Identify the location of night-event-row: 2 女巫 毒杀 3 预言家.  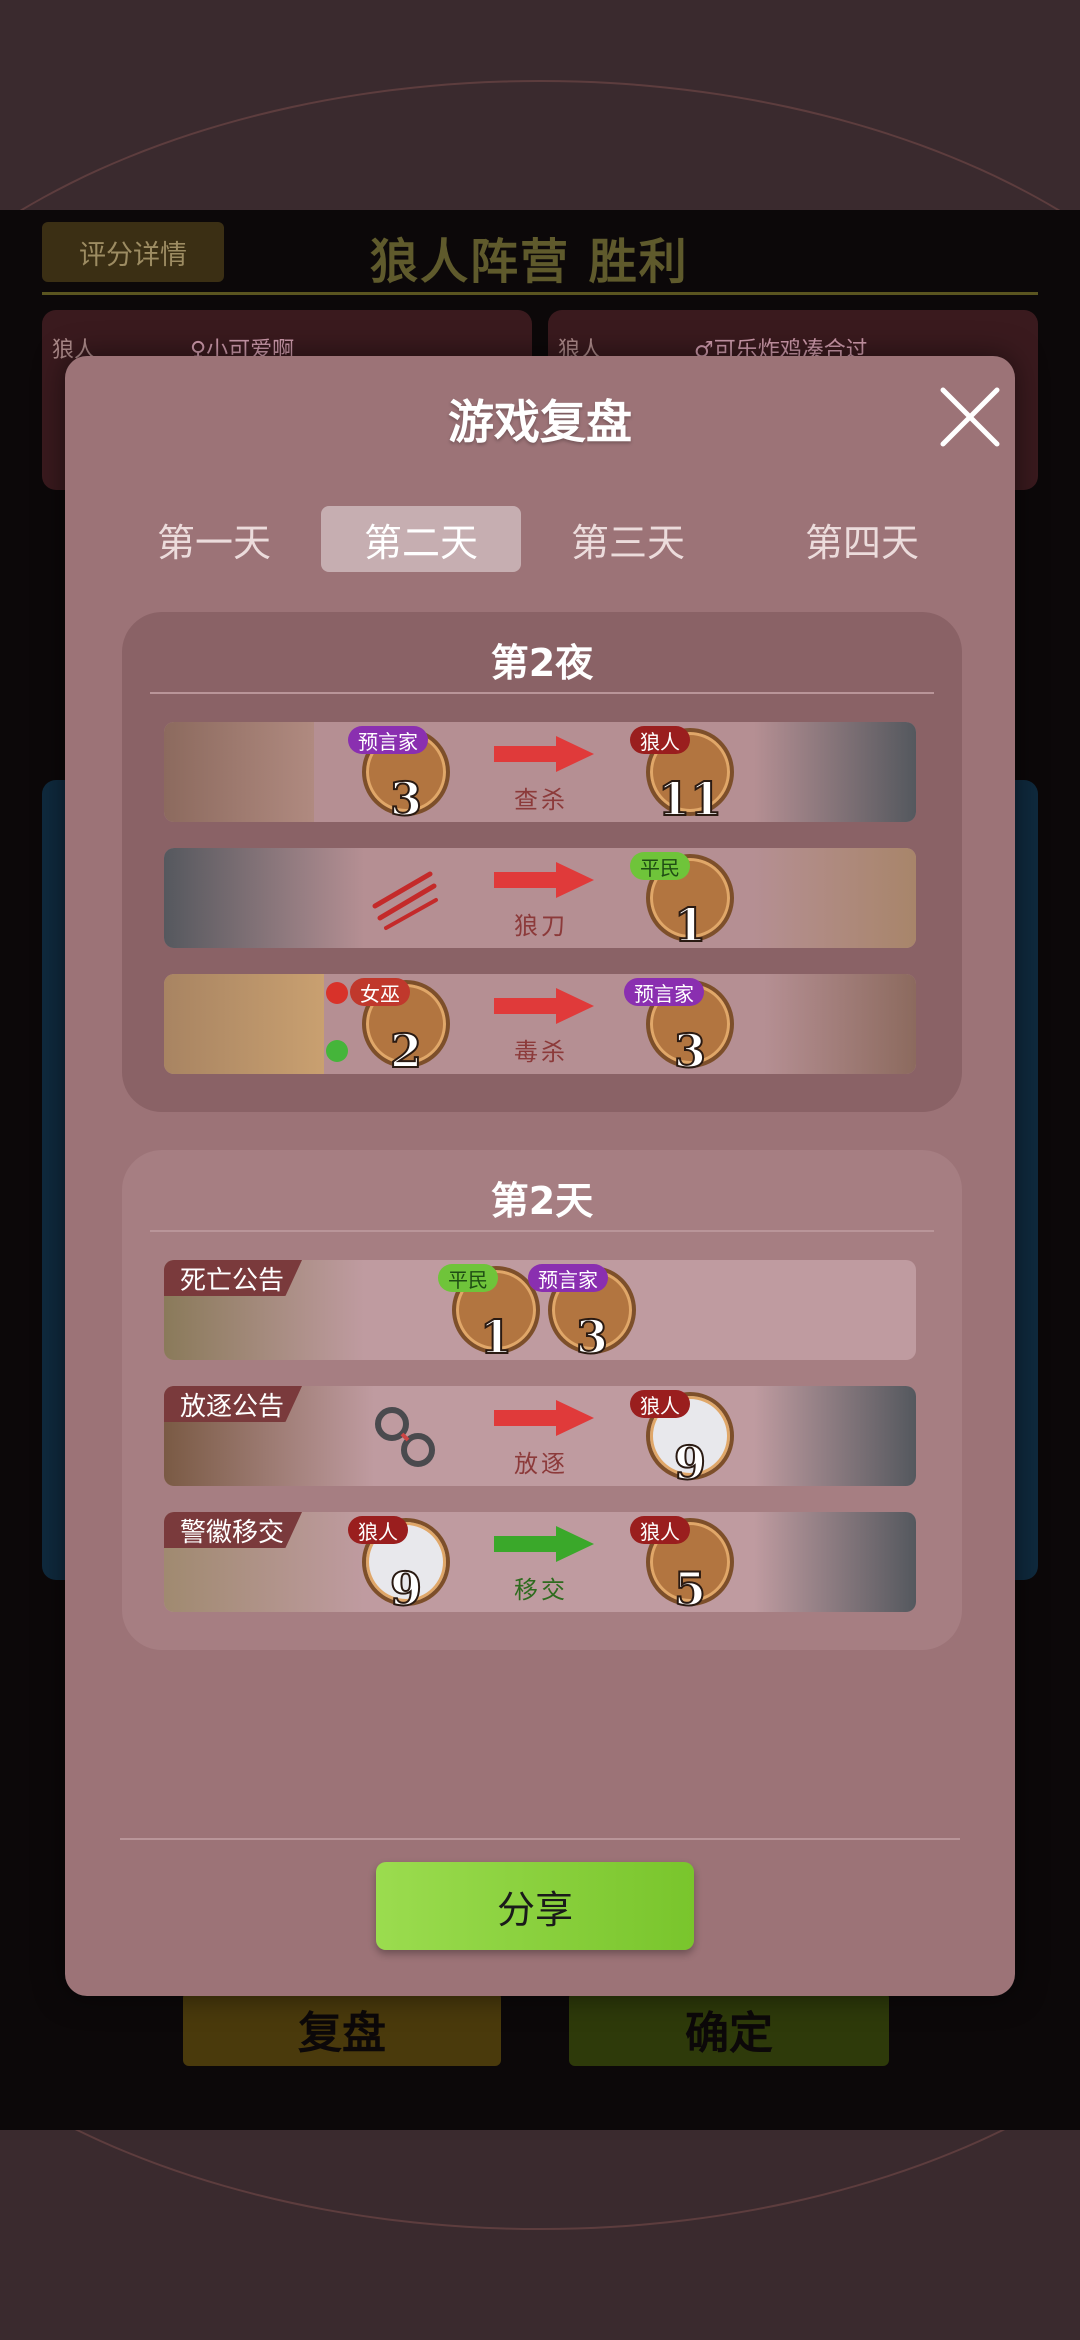
(540, 1024).